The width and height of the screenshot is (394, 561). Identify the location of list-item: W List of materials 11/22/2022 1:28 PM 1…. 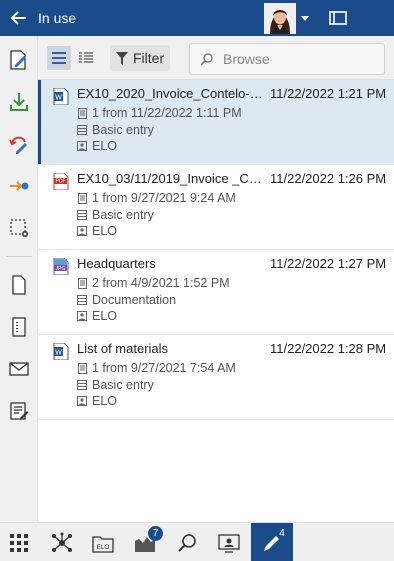
(216, 377).